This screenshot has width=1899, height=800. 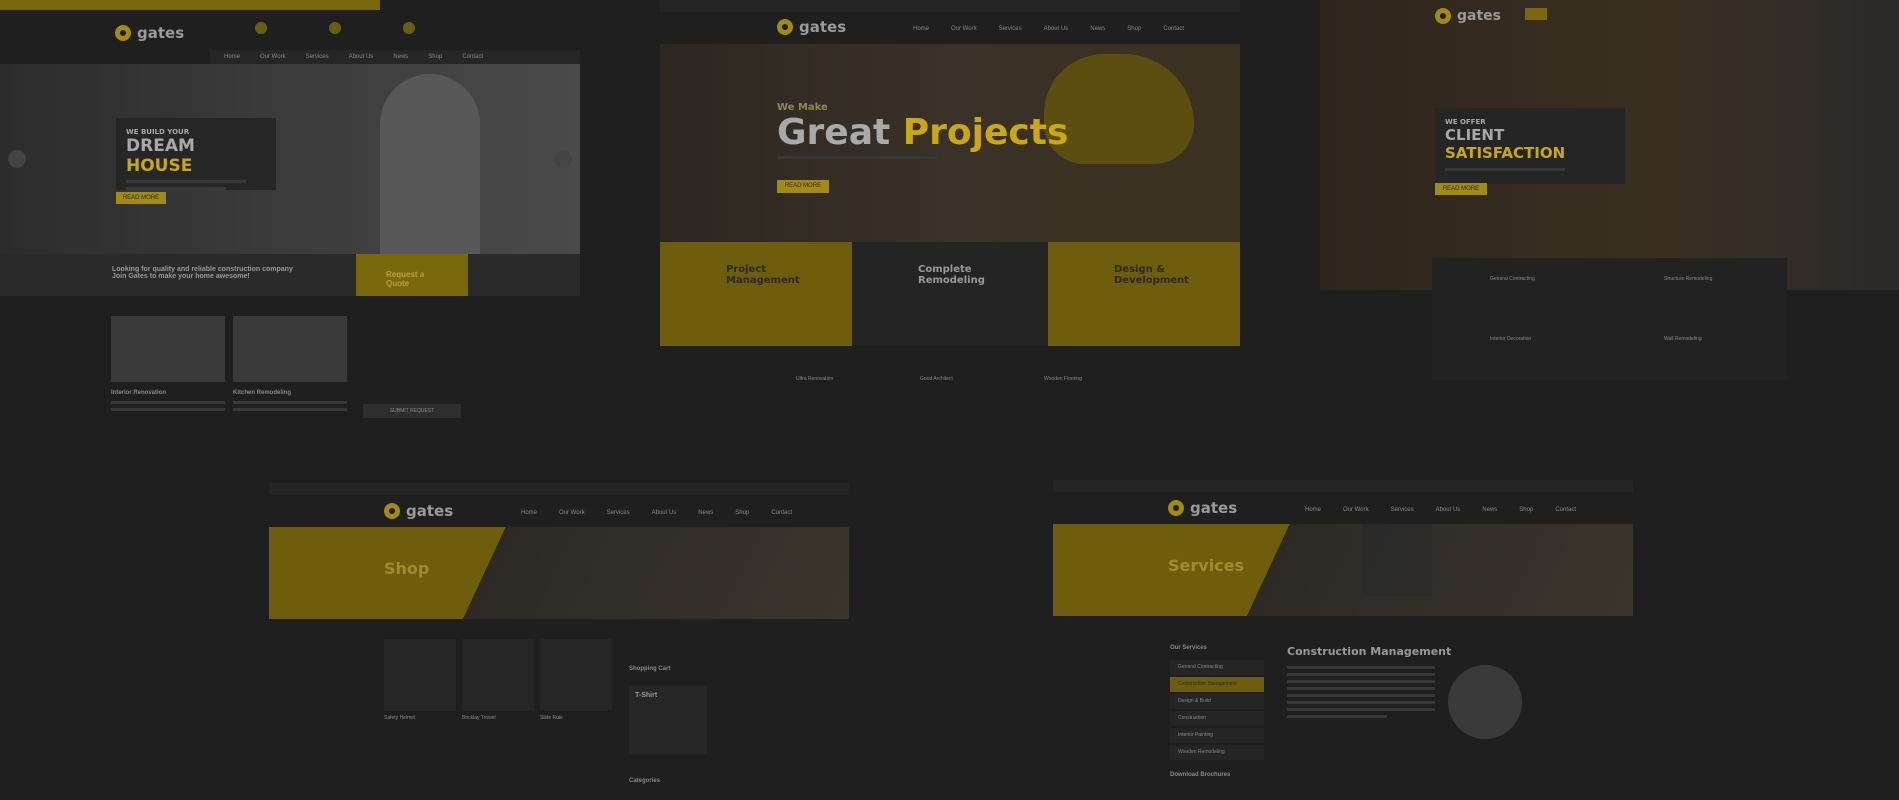 What do you see at coordinates (139, 393) in the screenshot?
I see `card-title: Interior Renovation` at bounding box center [139, 393].